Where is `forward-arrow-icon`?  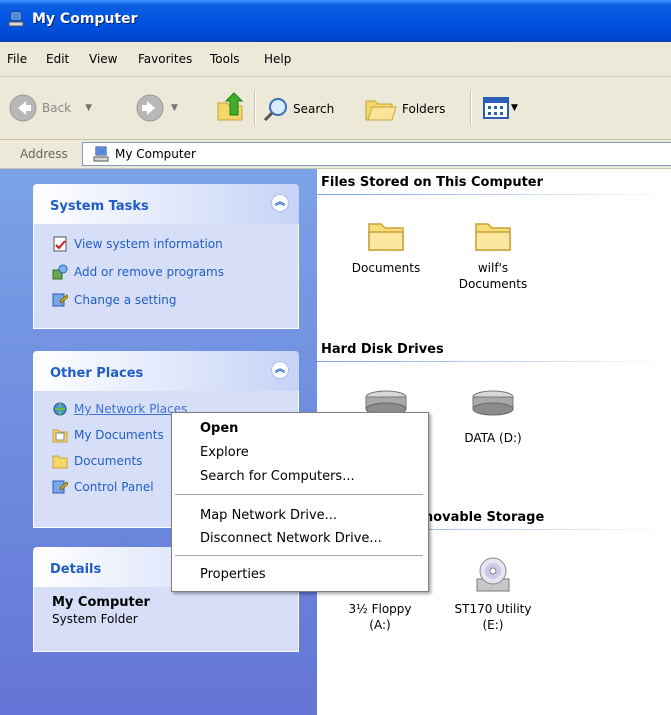 forward-arrow-icon is located at coordinates (150, 108).